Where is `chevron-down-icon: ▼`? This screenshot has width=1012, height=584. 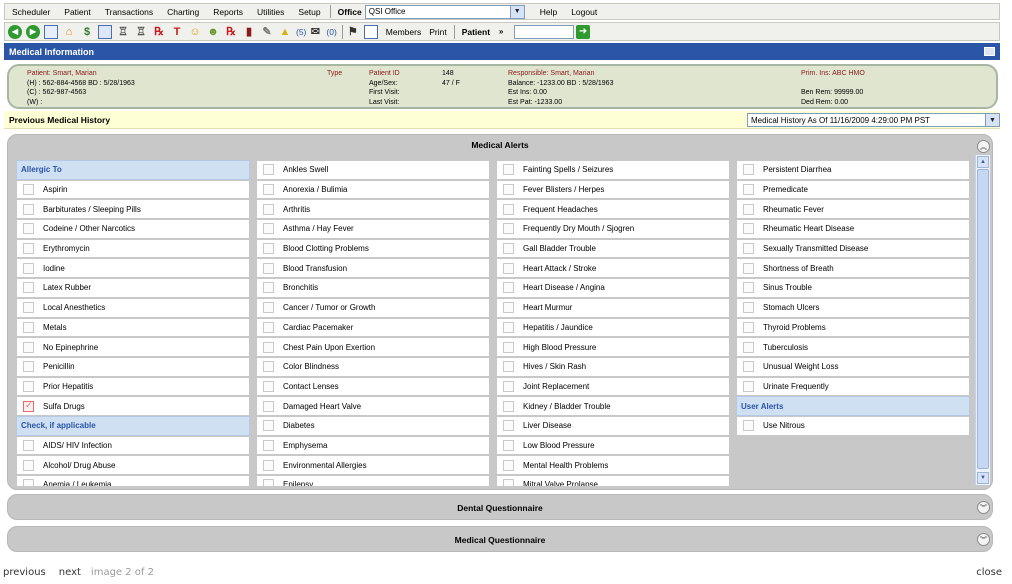 chevron-down-icon: ▼ is located at coordinates (516, 11).